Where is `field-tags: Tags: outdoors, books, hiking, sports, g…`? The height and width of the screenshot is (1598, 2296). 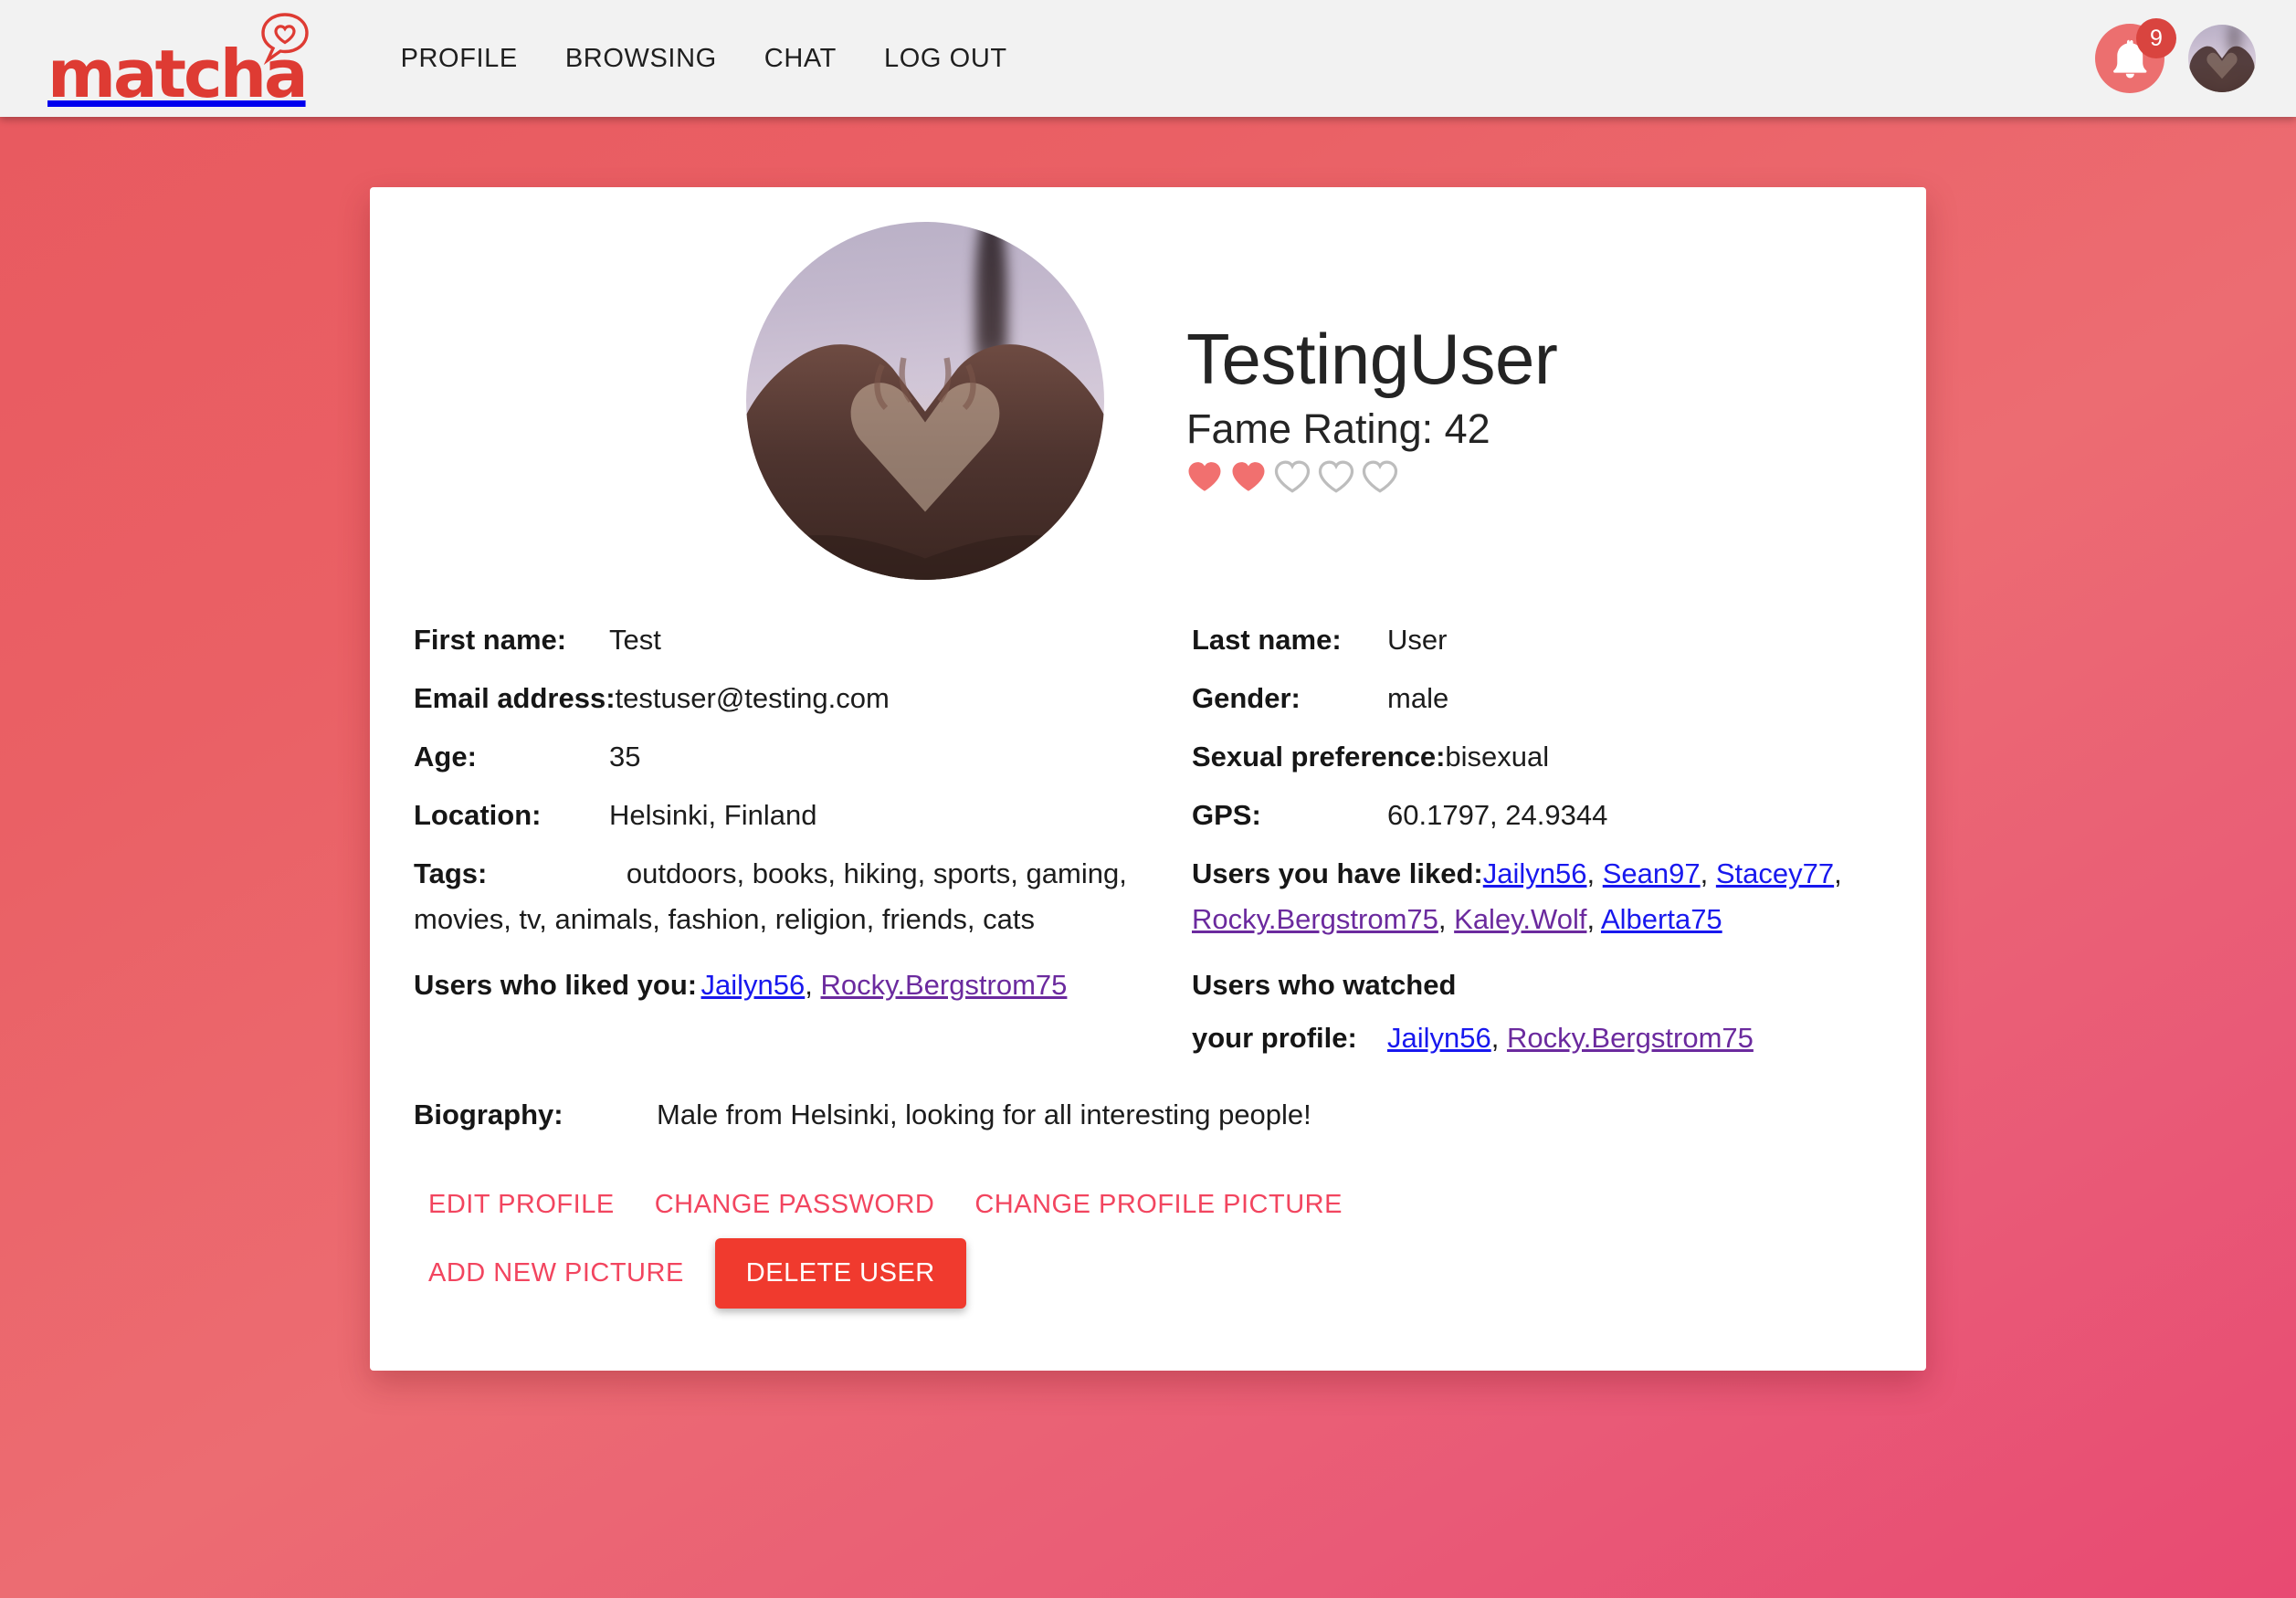 field-tags: Tags: outdoors, books, hiking, sports, g… is located at coordinates (759, 896).